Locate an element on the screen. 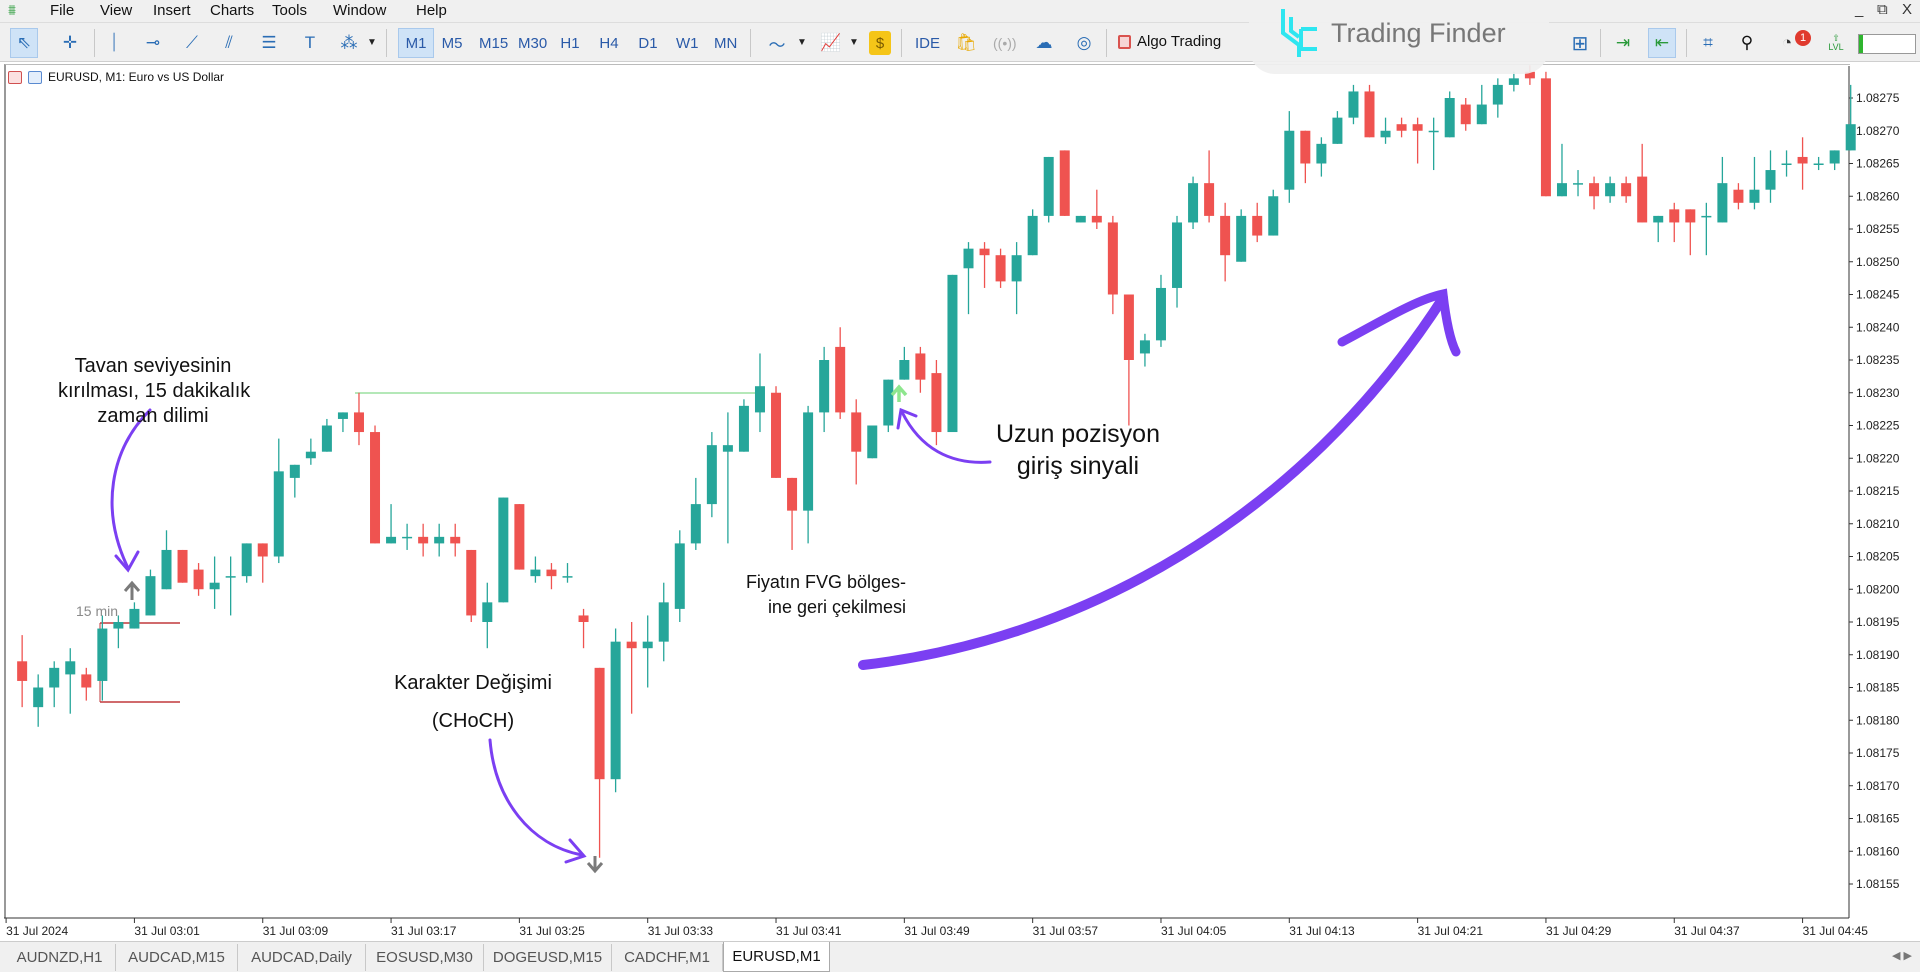 The width and height of the screenshot is (1920, 972). tab-scroll-icon: ◀ ▶ is located at coordinates (1902, 955).